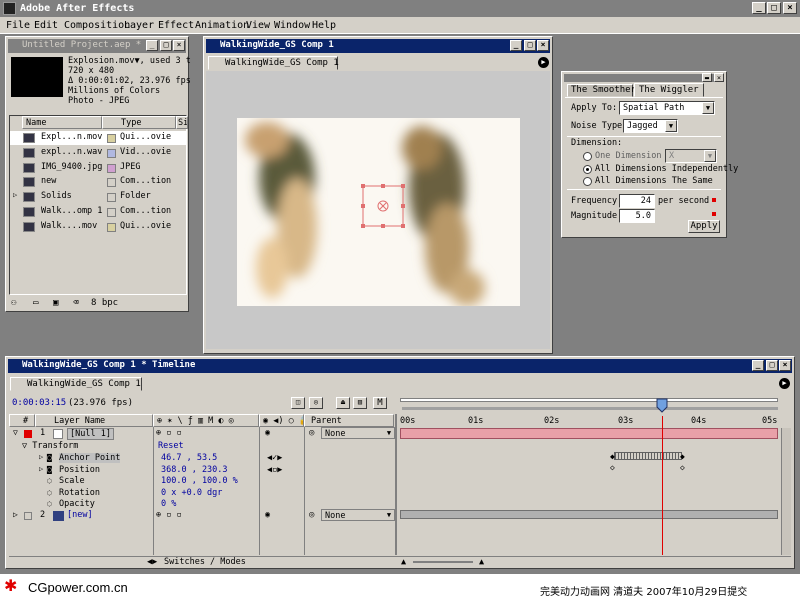  Describe the element at coordinates (182, 122) in the screenshot. I see `column-size: Si` at that location.